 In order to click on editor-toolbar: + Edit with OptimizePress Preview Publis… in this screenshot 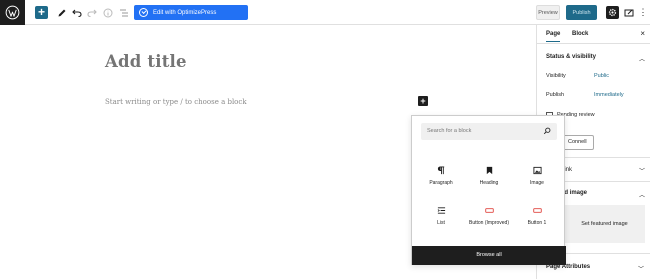, I will do `click(325, 12)`.